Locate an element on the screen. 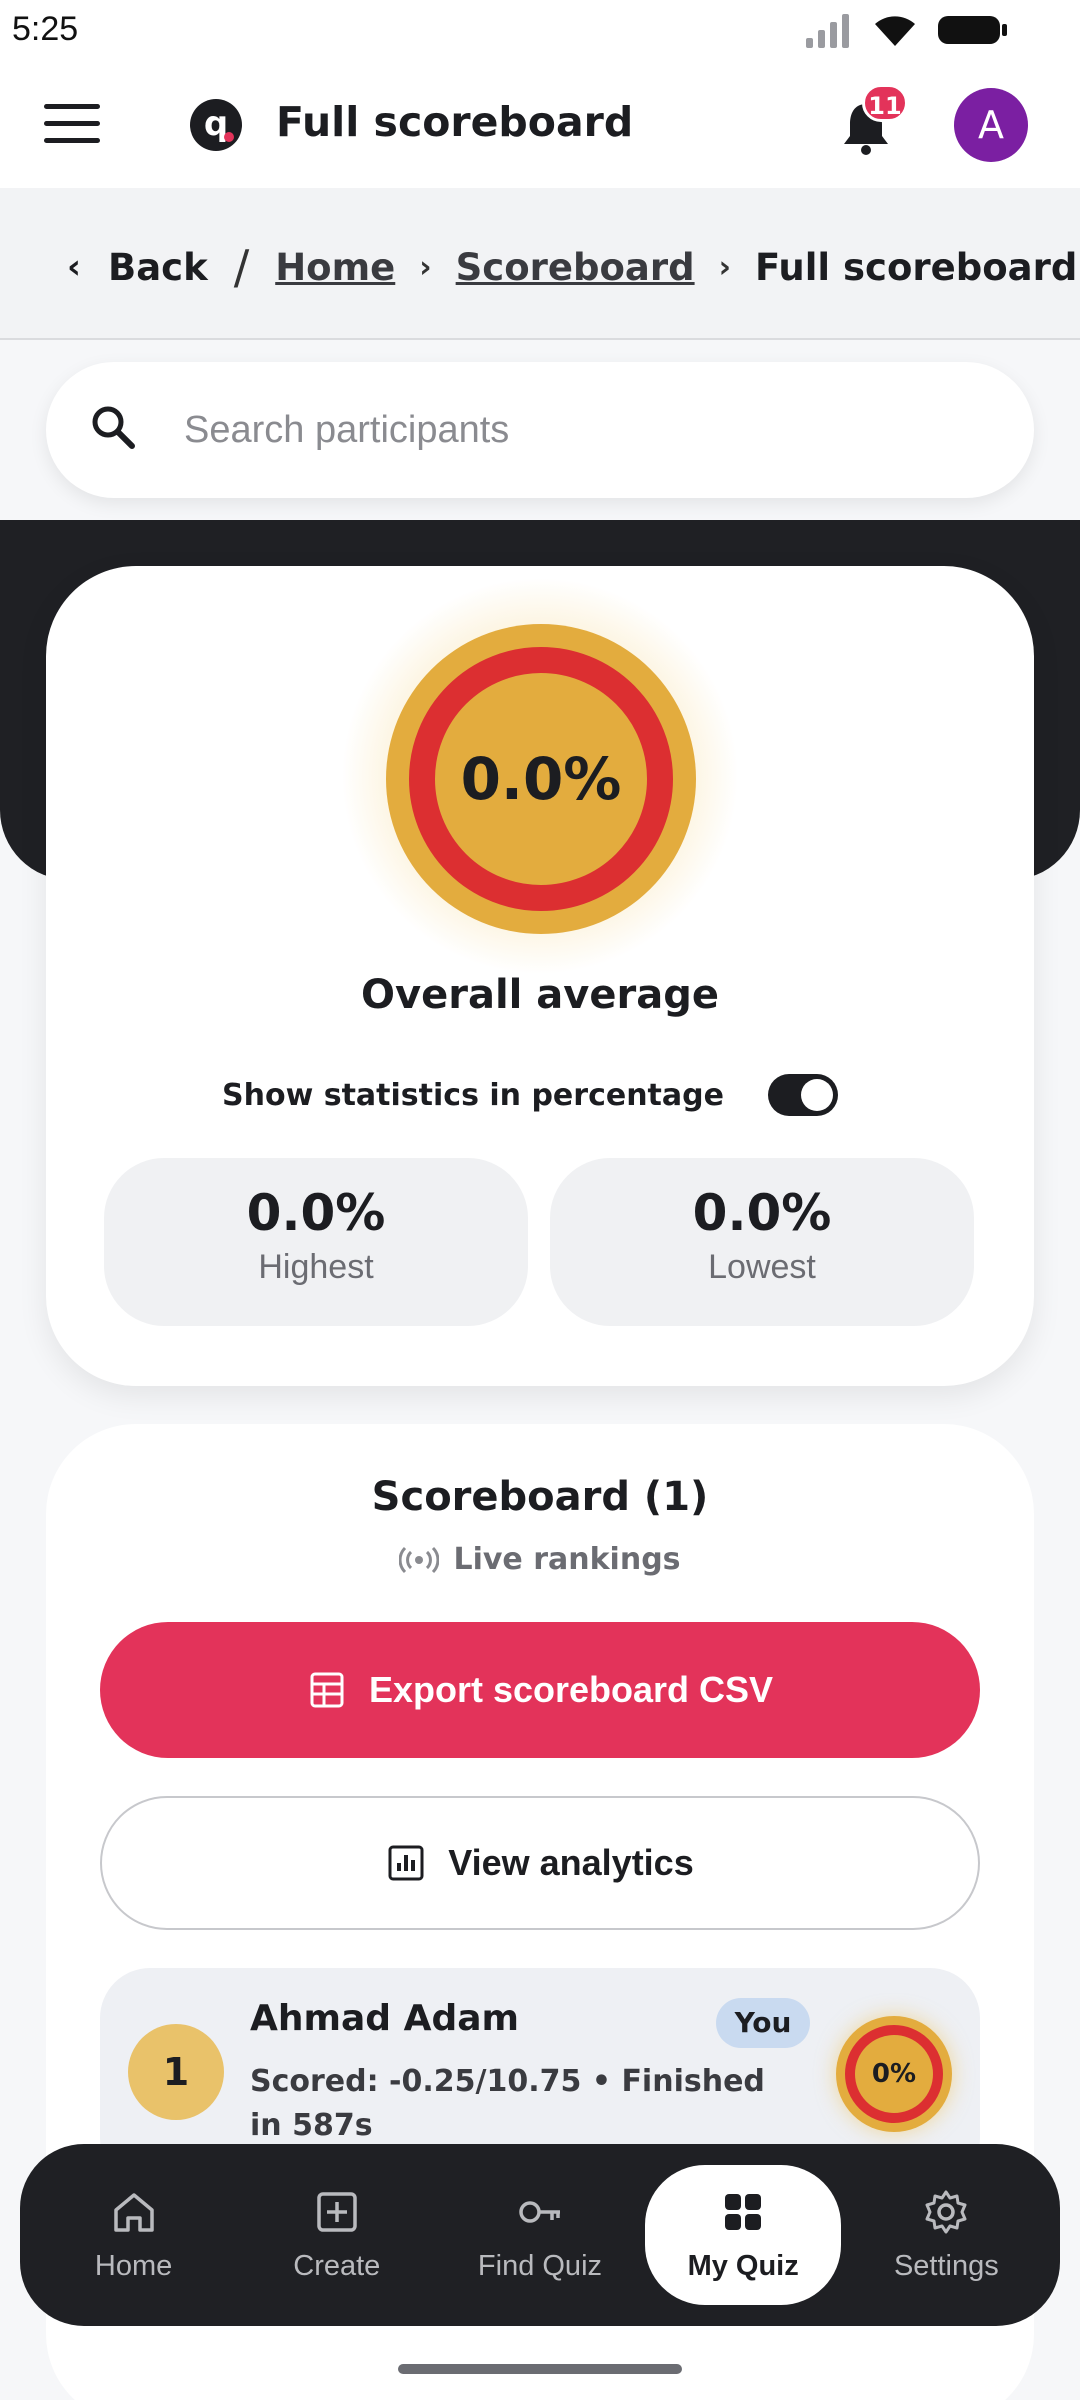  search-input is located at coordinates (584, 430).